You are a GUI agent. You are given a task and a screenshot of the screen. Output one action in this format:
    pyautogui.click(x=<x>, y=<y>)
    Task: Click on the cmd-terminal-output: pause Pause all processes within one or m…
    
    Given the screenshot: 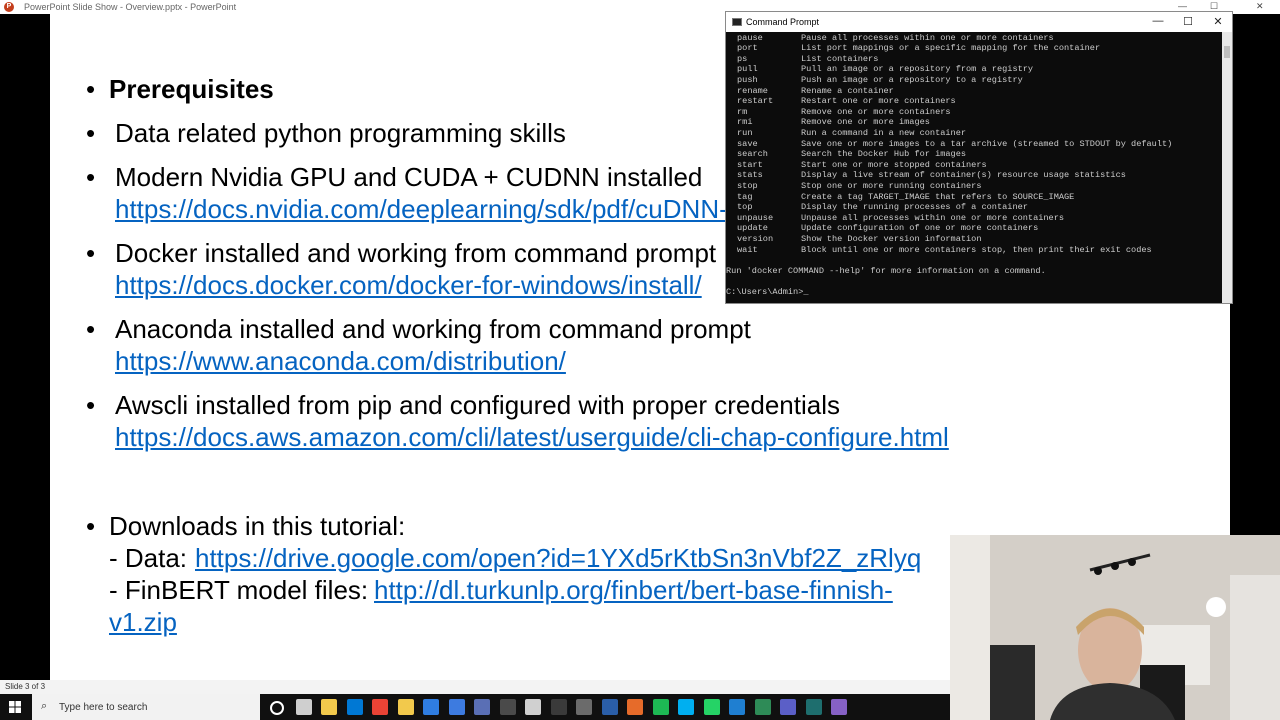 What is the action you would take?
    pyautogui.click(x=974, y=167)
    